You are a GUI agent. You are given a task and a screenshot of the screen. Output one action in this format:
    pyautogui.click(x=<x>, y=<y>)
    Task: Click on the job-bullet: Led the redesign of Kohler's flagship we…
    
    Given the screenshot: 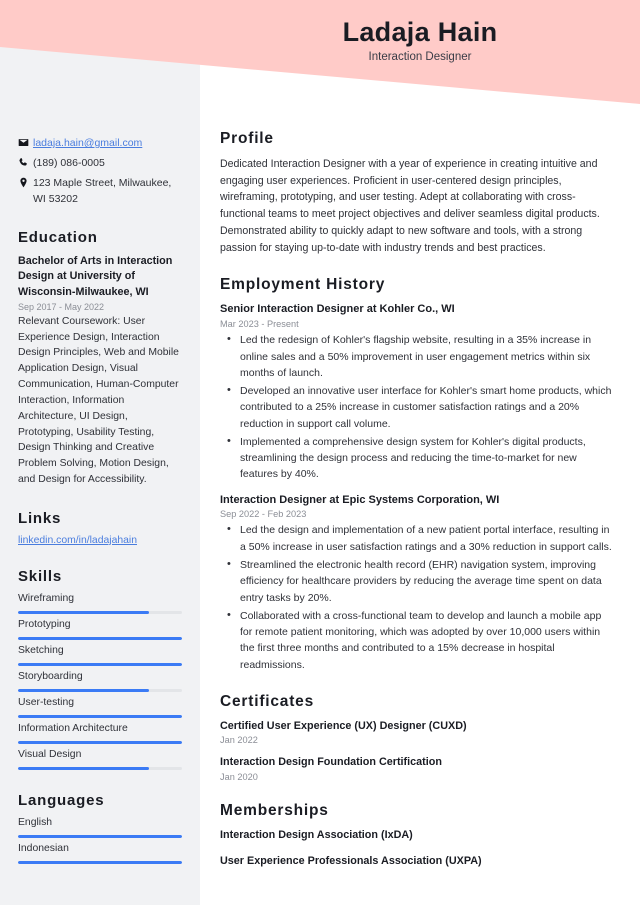 What is the action you would take?
    pyautogui.click(x=418, y=356)
    